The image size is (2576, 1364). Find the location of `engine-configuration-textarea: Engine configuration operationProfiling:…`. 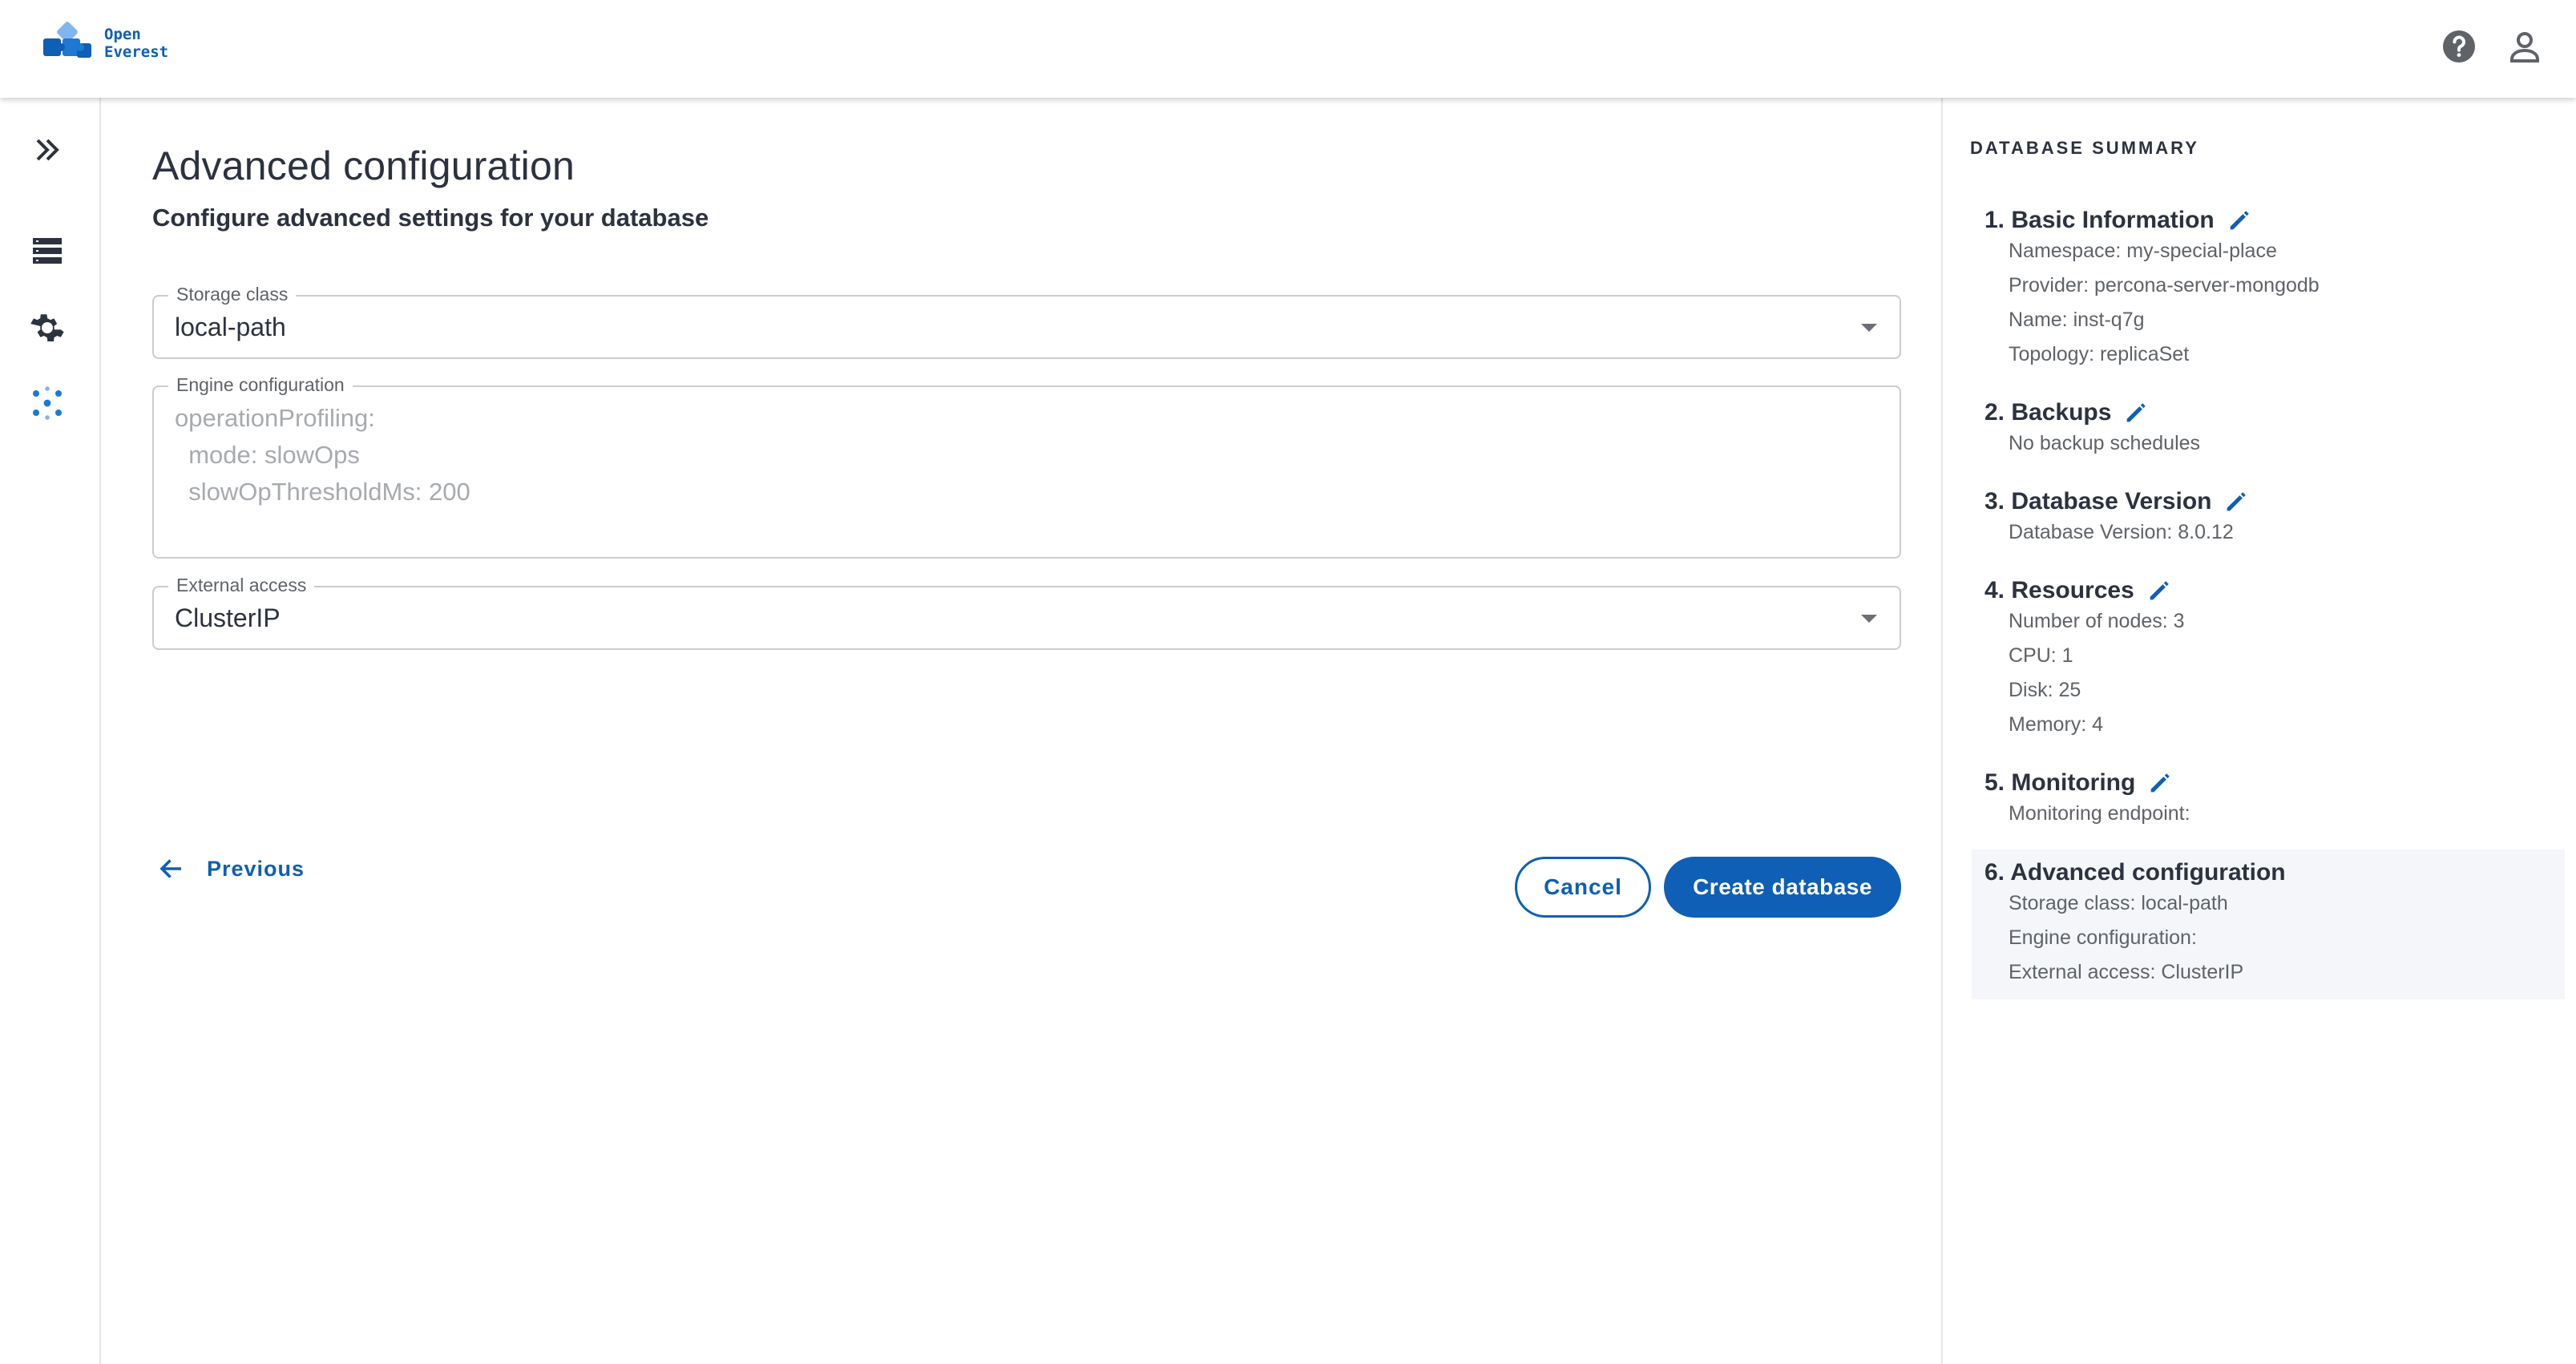

engine-configuration-textarea: Engine configuration operationProfiling:… is located at coordinates (1026, 466).